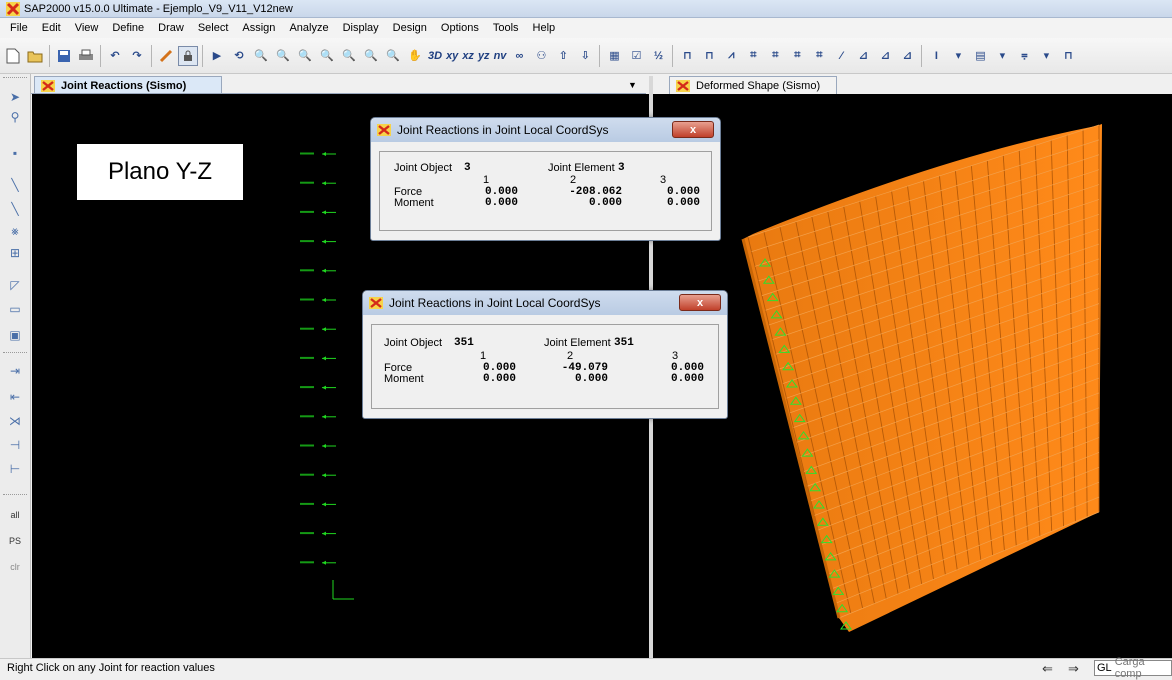 This screenshot has width=1172, height=680. I want to click on menu-assign: Assign, so click(258, 28).